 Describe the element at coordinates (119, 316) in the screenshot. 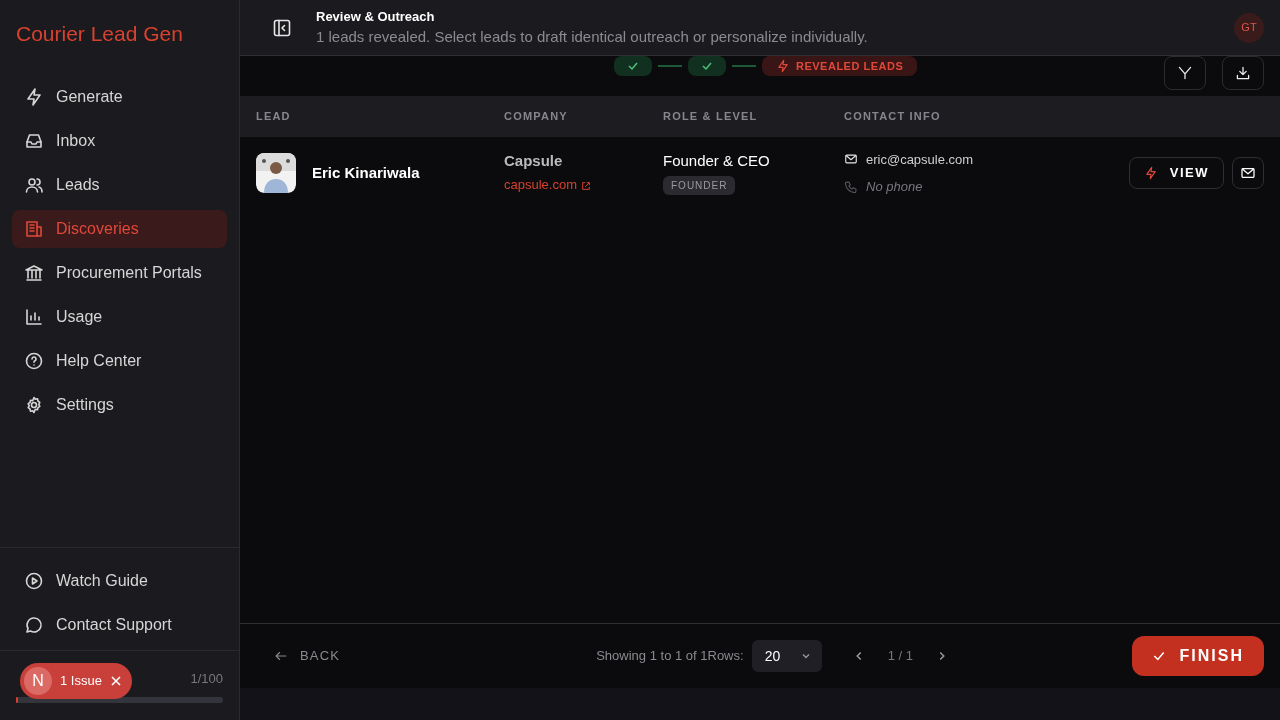

I see `sidebar-item: Usage` at that location.